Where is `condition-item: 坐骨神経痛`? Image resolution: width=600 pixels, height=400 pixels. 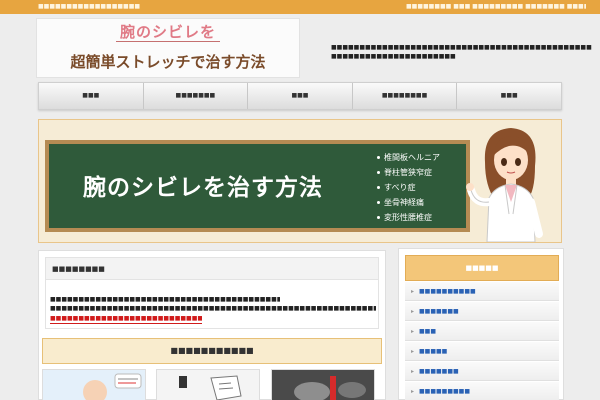
condition-item: 坐骨神経痛 is located at coordinates (408, 202).